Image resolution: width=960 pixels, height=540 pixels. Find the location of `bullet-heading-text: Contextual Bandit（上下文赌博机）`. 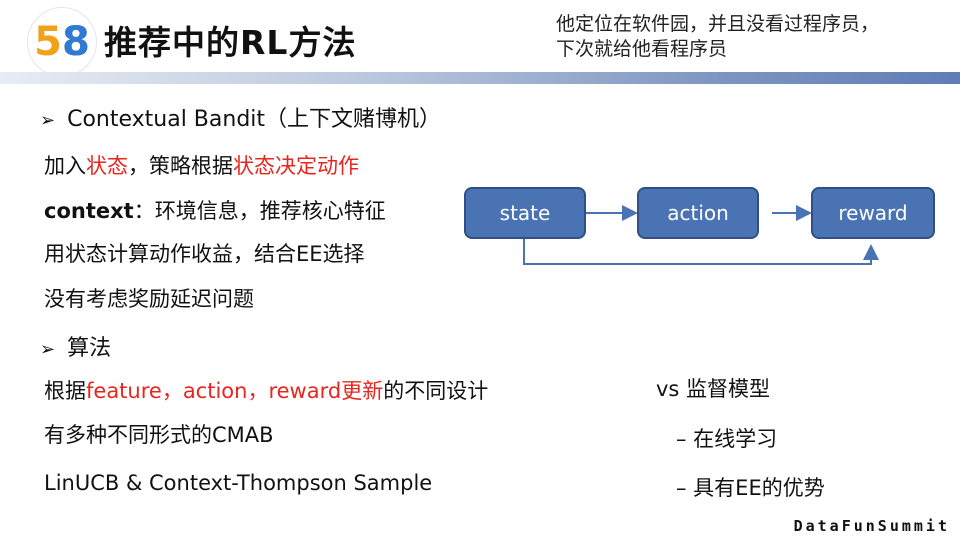

bullet-heading-text: Contextual Bandit（上下文赌博机） is located at coordinates (254, 119).